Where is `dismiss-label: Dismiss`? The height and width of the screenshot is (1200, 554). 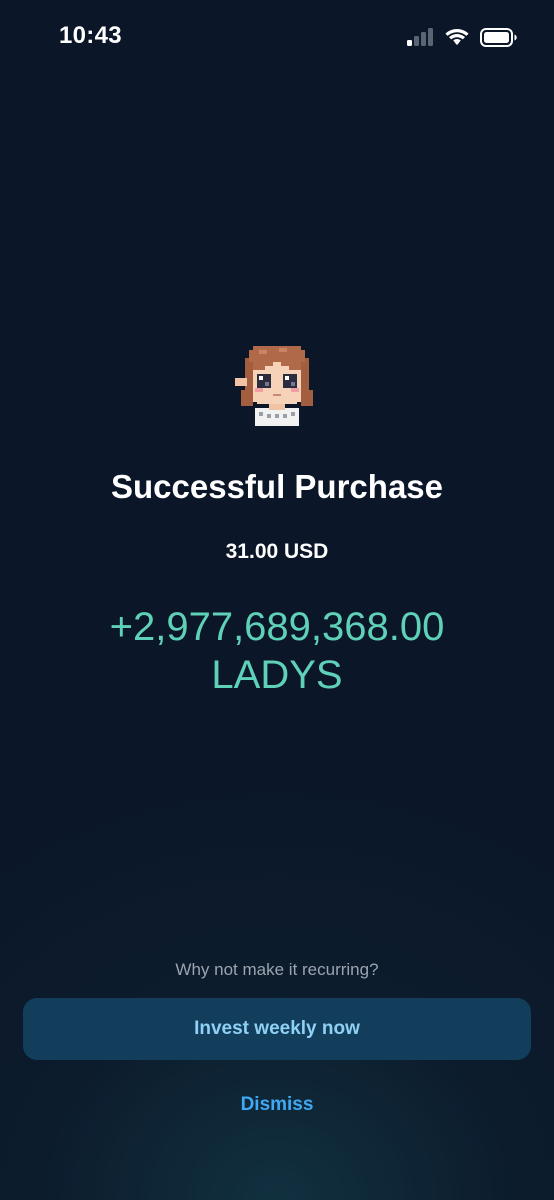
dismiss-label: Dismiss is located at coordinates (277, 1104).